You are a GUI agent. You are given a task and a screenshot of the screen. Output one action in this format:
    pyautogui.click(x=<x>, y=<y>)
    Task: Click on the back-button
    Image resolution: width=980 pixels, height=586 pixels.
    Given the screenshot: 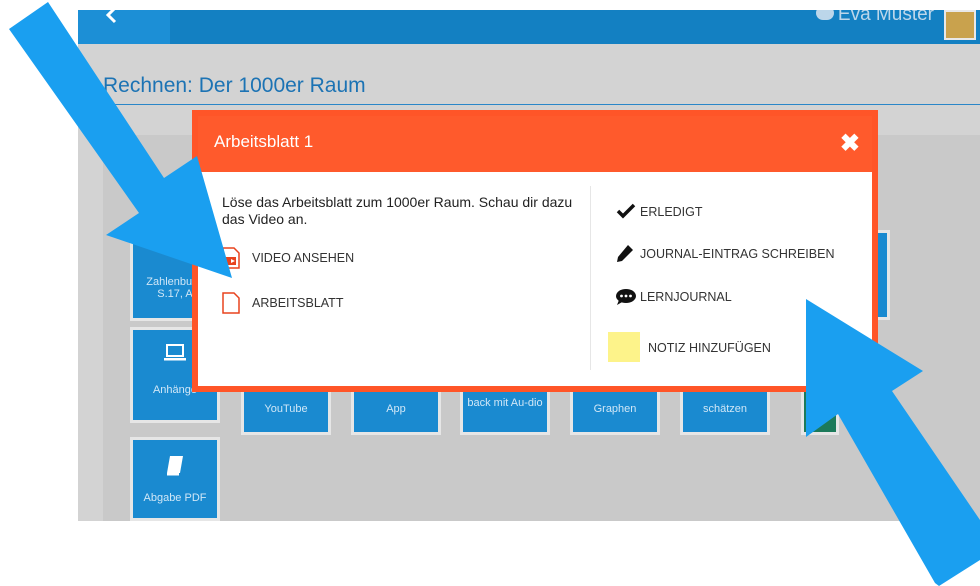 What is the action you would take?
    pyautogui.click(x=124, y=27)
    